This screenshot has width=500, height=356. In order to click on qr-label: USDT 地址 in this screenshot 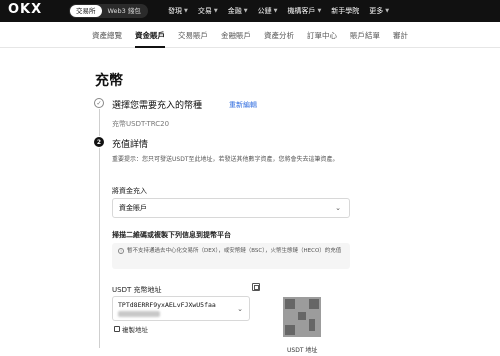, I will do `click(302, 350)`.